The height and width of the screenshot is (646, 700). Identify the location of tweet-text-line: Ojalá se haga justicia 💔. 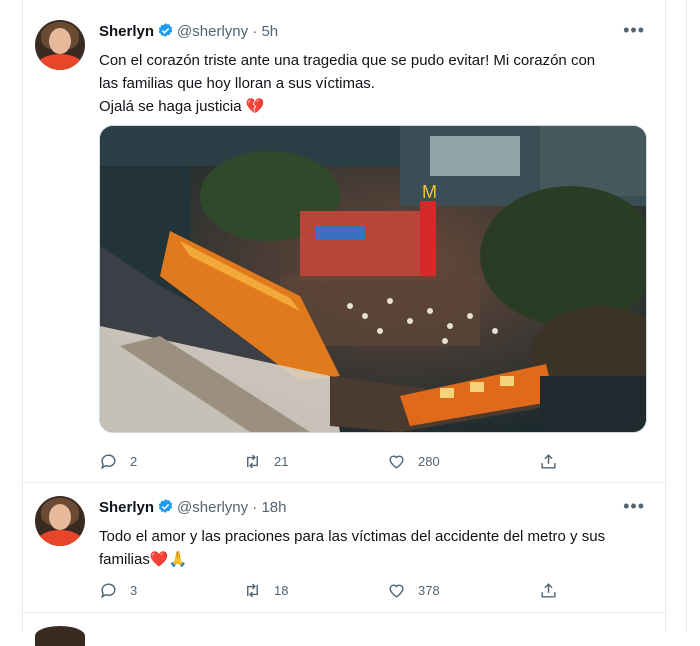
(182, 106).